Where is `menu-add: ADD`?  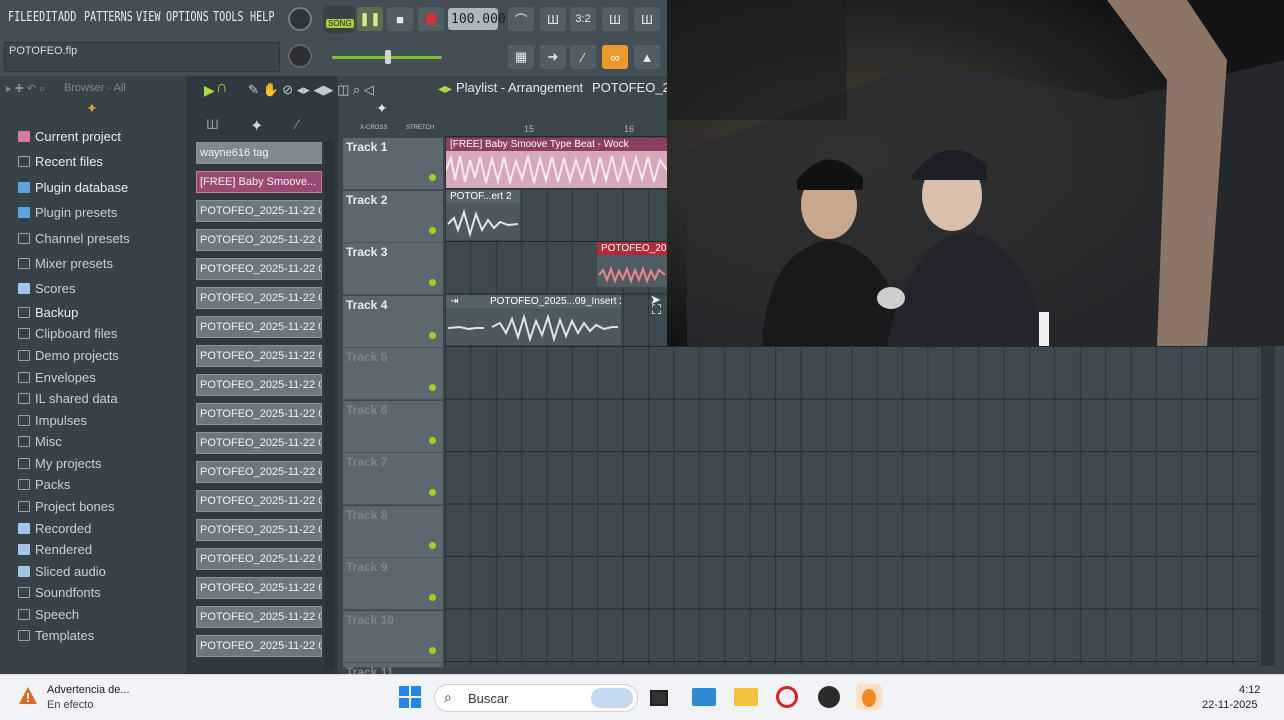 menu-add: ADD is located at coordinates (67, 17).